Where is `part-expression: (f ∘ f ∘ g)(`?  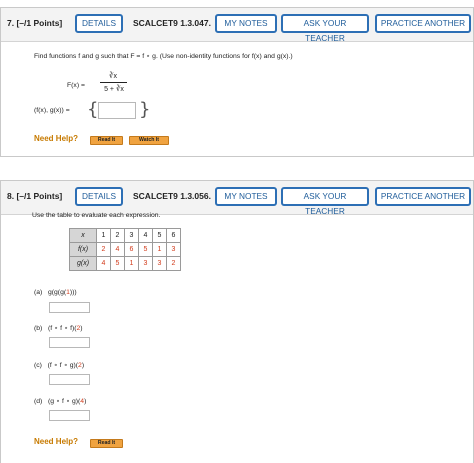
part-expression: (f ∘ f ∘ g)( is located at coordinates (63, 365).